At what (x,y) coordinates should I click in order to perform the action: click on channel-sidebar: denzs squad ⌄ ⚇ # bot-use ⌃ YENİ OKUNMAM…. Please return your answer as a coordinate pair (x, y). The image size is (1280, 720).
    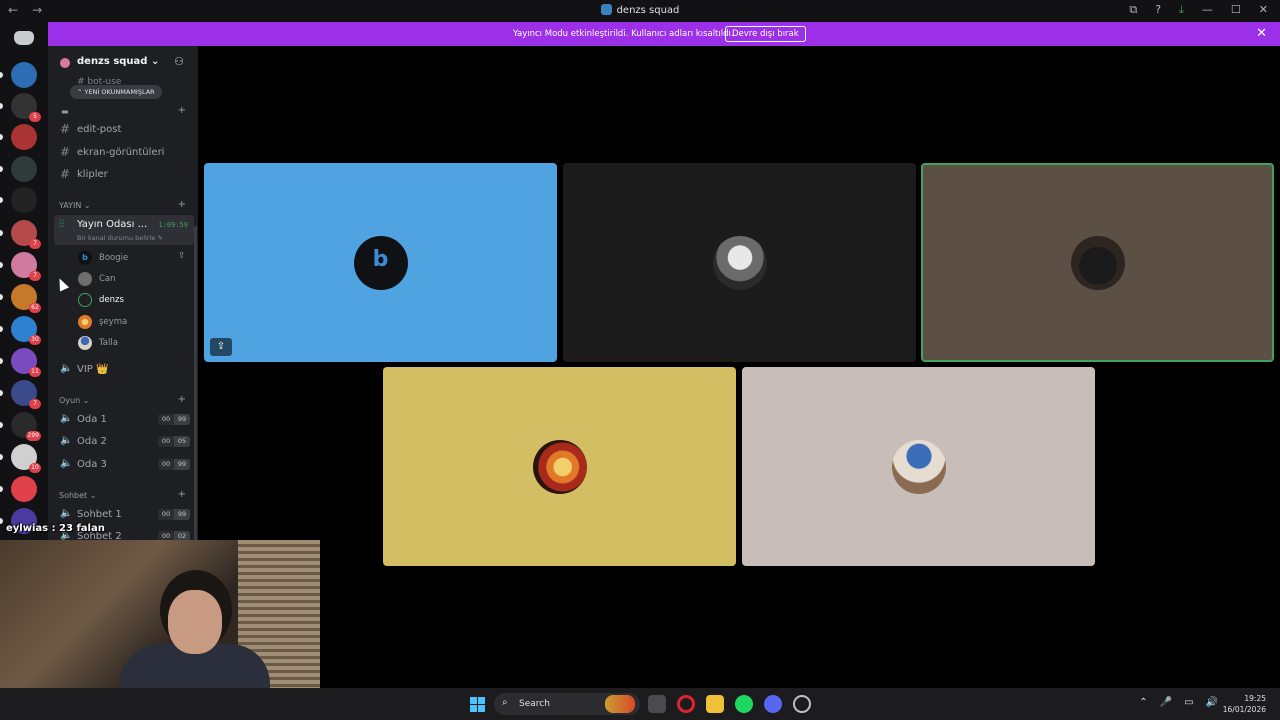
    Looking at the image, I should click on (123, 294).